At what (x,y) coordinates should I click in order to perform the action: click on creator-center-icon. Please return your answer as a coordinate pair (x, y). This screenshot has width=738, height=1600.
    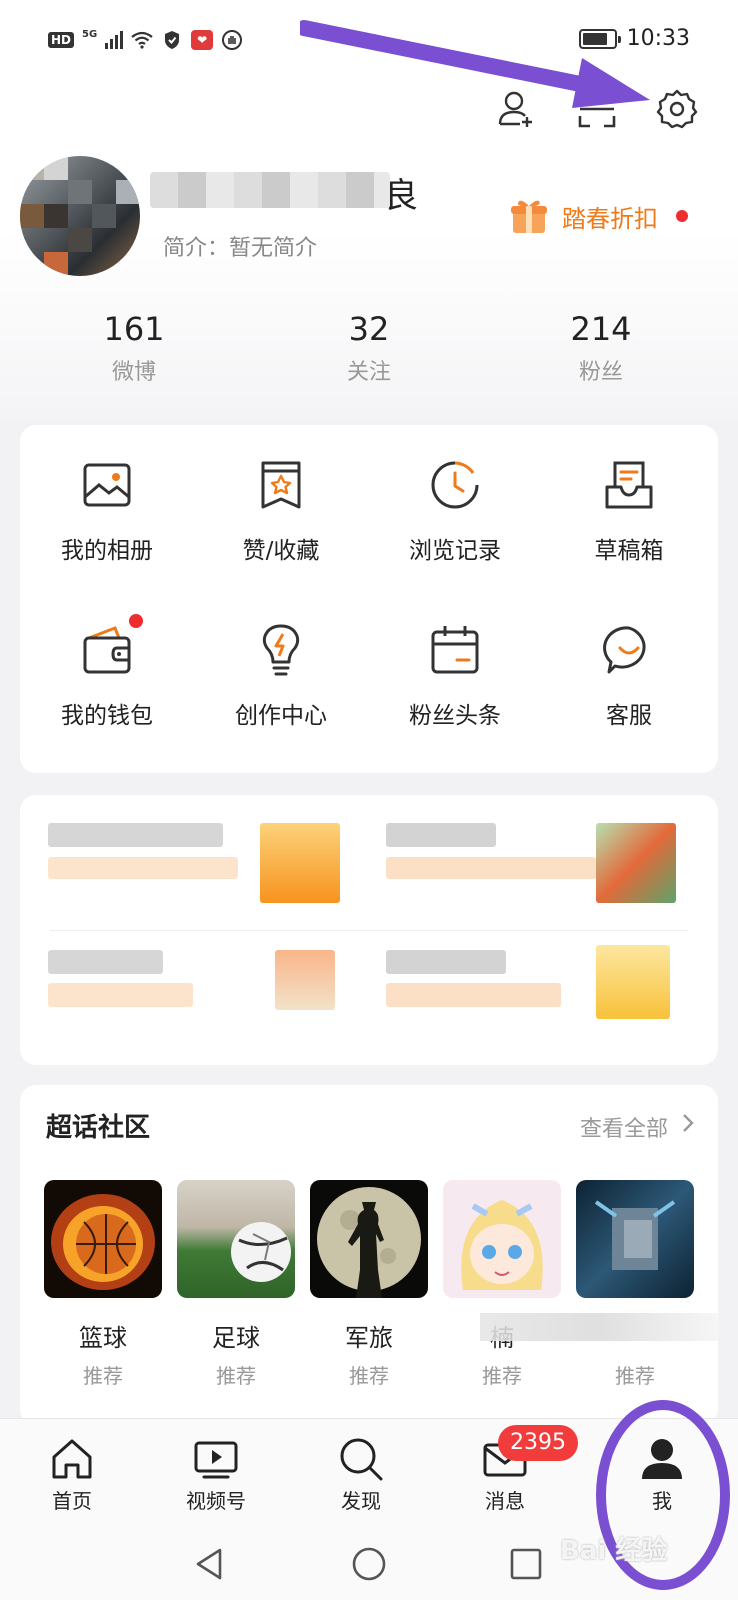
    Looking at the image, I should click on (281, 650).